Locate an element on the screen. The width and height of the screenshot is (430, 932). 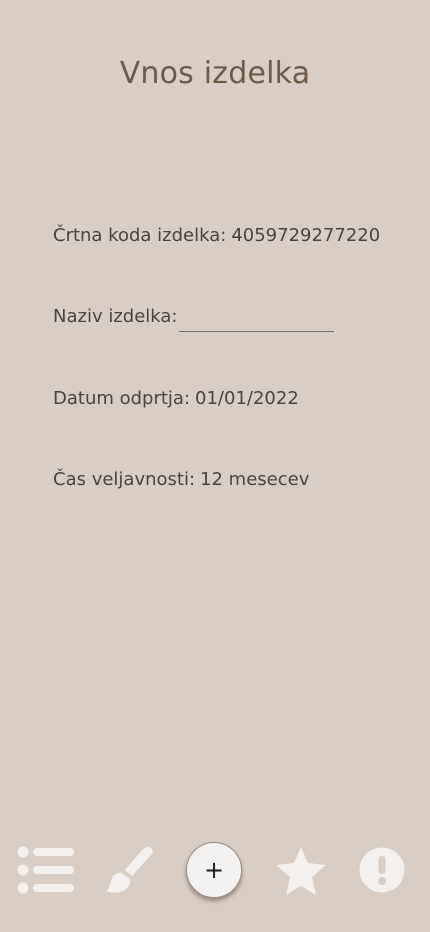
expiry-value: 12 mesecev is located at coordinates (255, 479).